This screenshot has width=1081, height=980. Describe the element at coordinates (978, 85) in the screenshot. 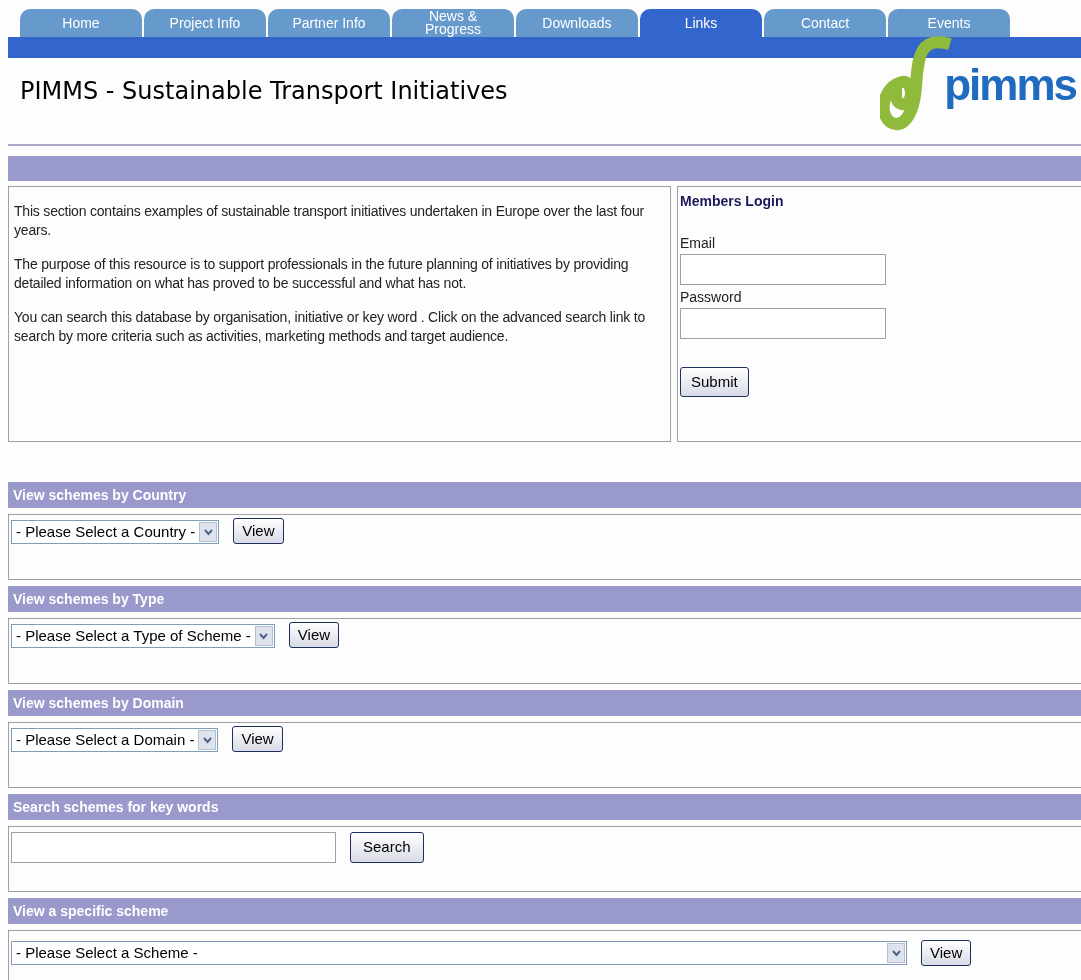

I see `pimms-logo: pimms` at that location.